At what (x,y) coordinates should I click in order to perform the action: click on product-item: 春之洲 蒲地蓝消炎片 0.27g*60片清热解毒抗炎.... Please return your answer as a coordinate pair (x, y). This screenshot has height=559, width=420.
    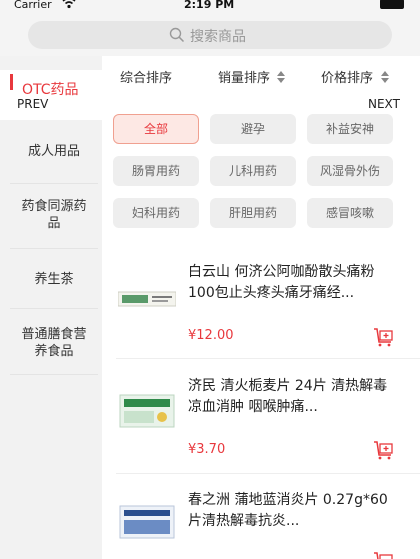
    Looking at the image, I should click on (261, 516).